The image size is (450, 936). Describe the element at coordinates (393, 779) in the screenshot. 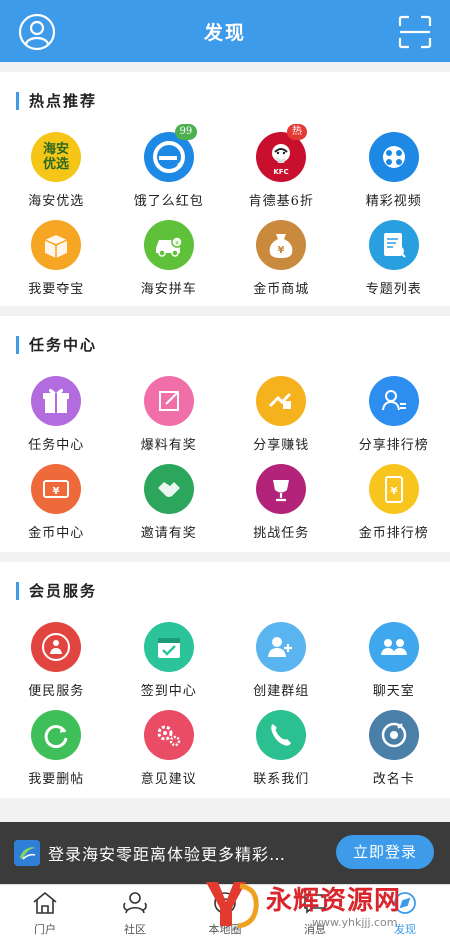

I see `grid-item-label: 改名卡` at that location.